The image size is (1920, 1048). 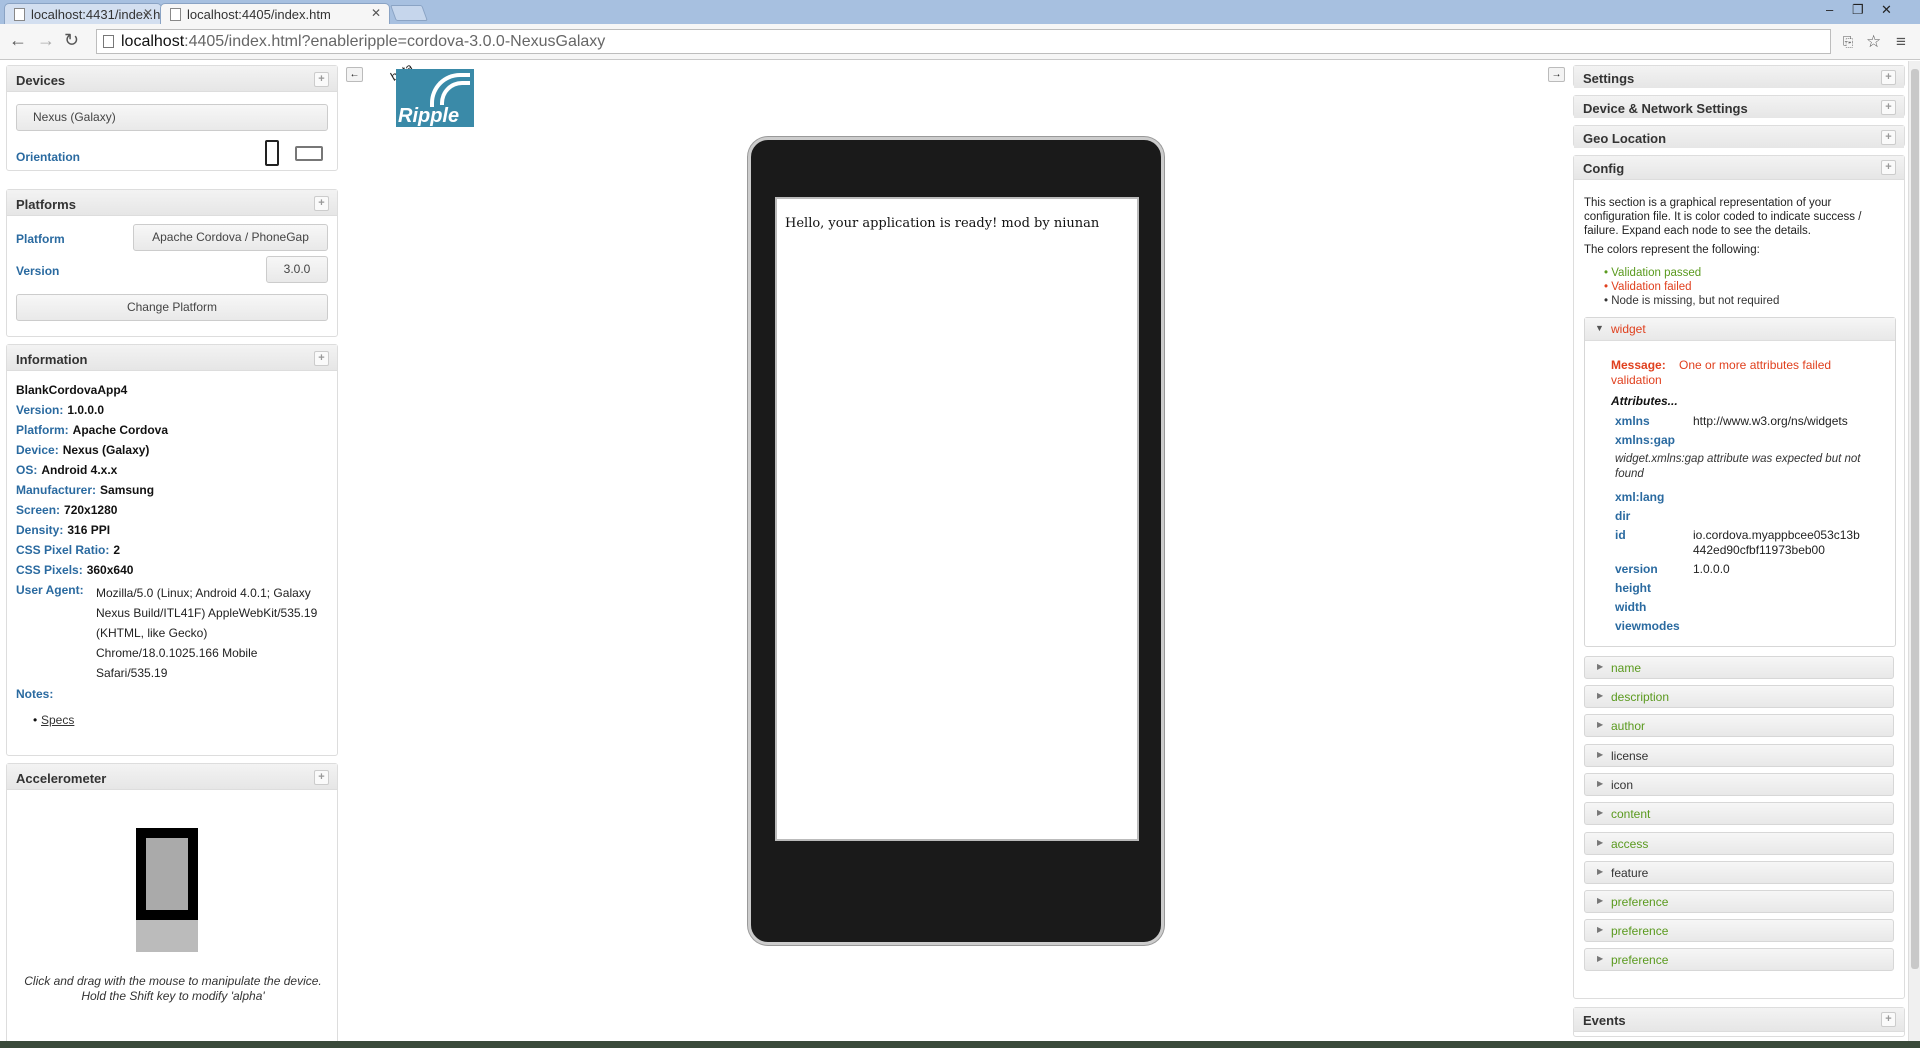 I want to click on device-select: Nexus (Galaxy), so click(x=172, y=117).